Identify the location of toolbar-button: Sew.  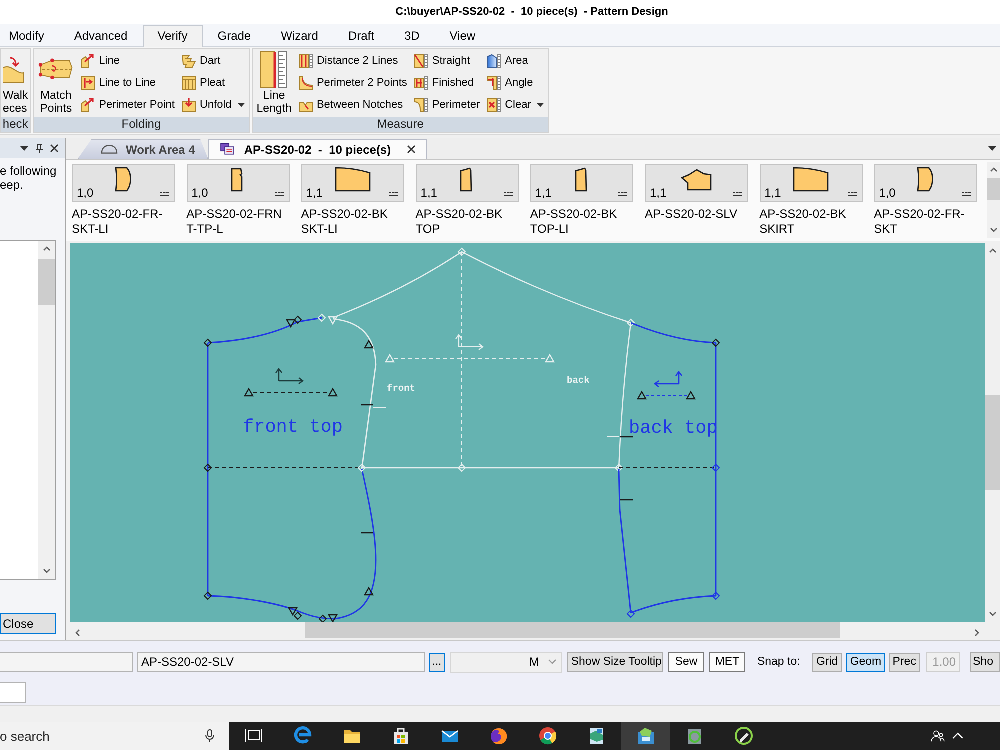
(686, 662).